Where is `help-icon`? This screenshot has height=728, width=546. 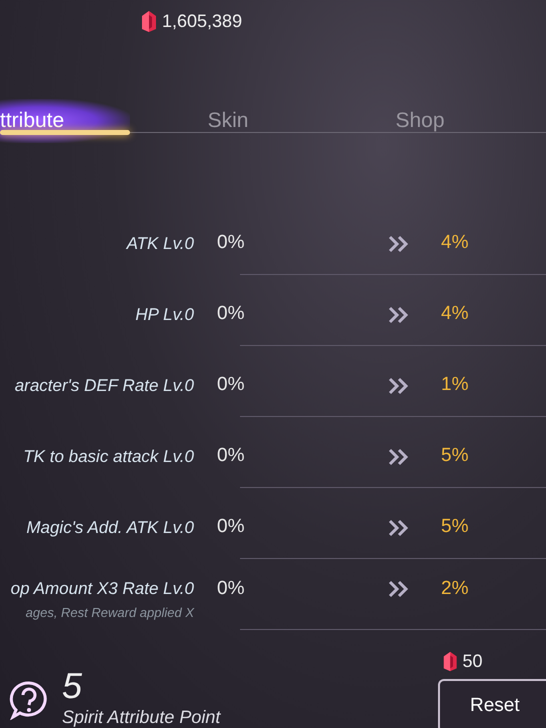
help-icon is located at coordinates (29, 700).